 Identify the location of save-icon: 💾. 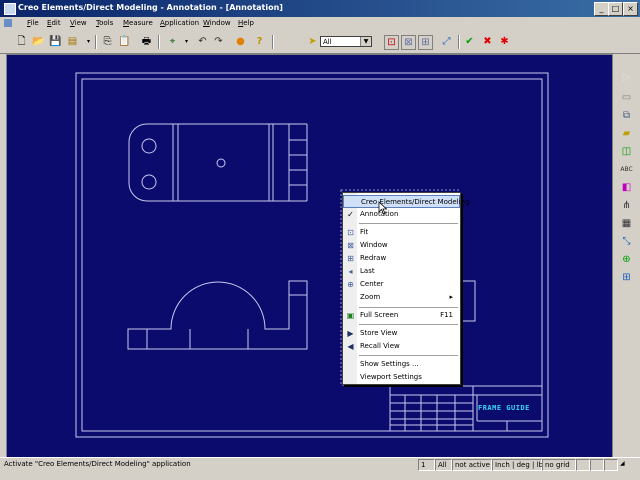
(55, 41).